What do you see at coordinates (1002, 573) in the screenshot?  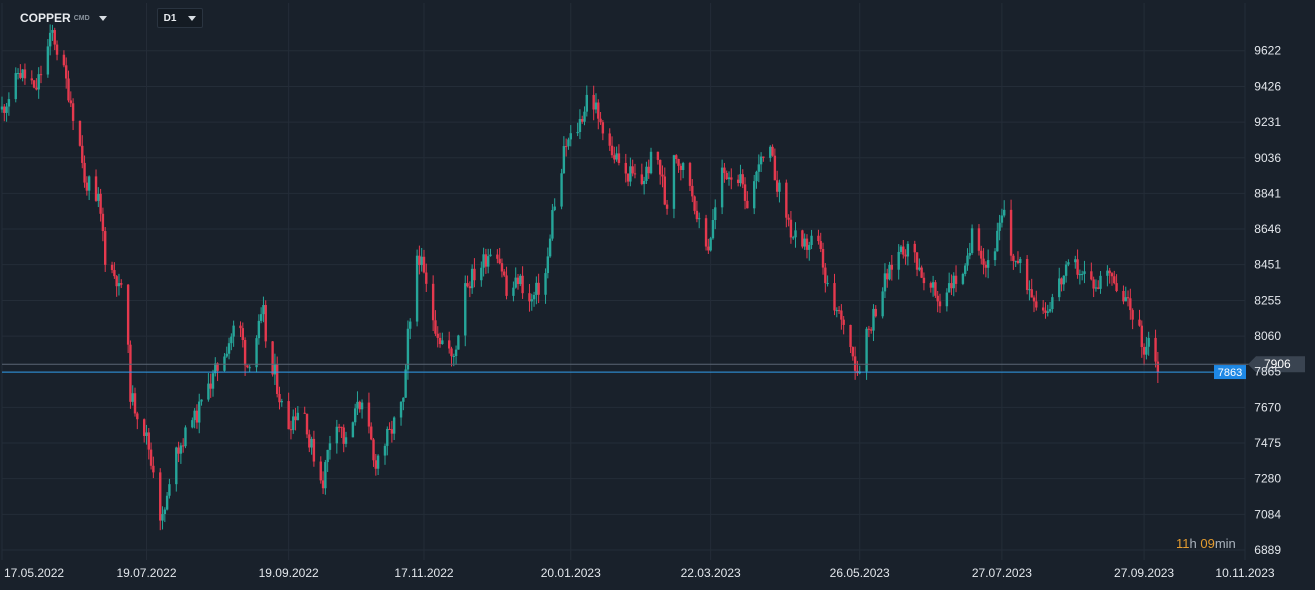 I see `x-tick-label: 27.07.2023` at bounding box center [1002, 573].